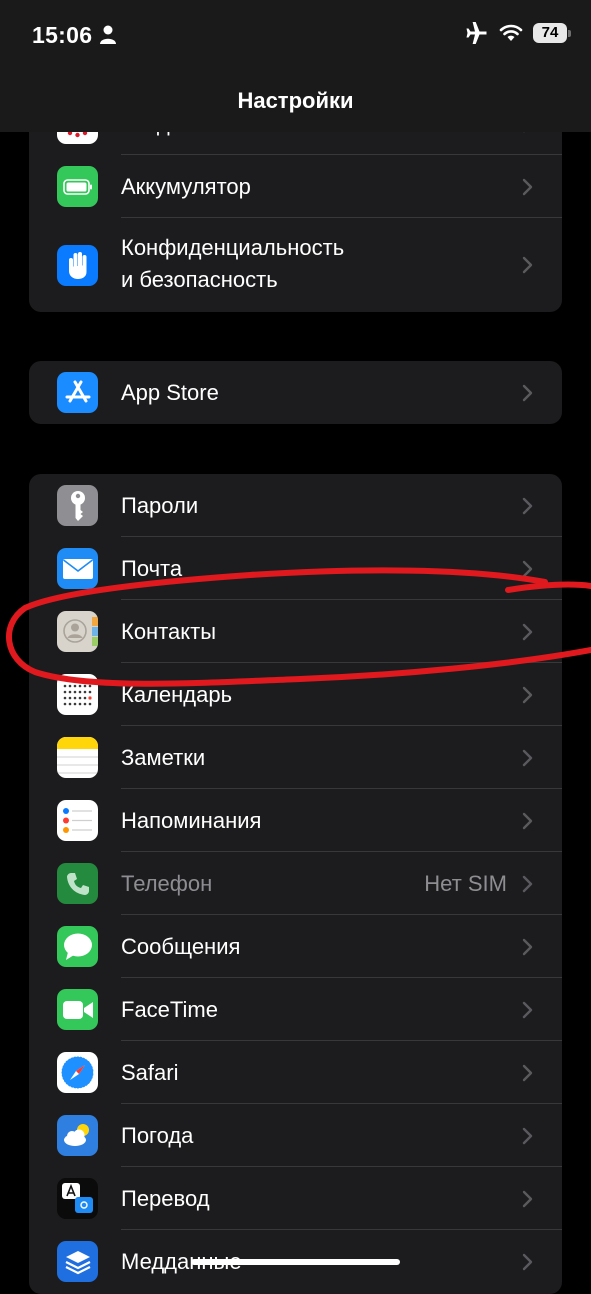 The height and width of the screenshot is (1294, 591). What do you see at coordinates (295, 757) in the screenshot?
I see `settings-row-notes: Заметки` at bounding box center [295, 757].